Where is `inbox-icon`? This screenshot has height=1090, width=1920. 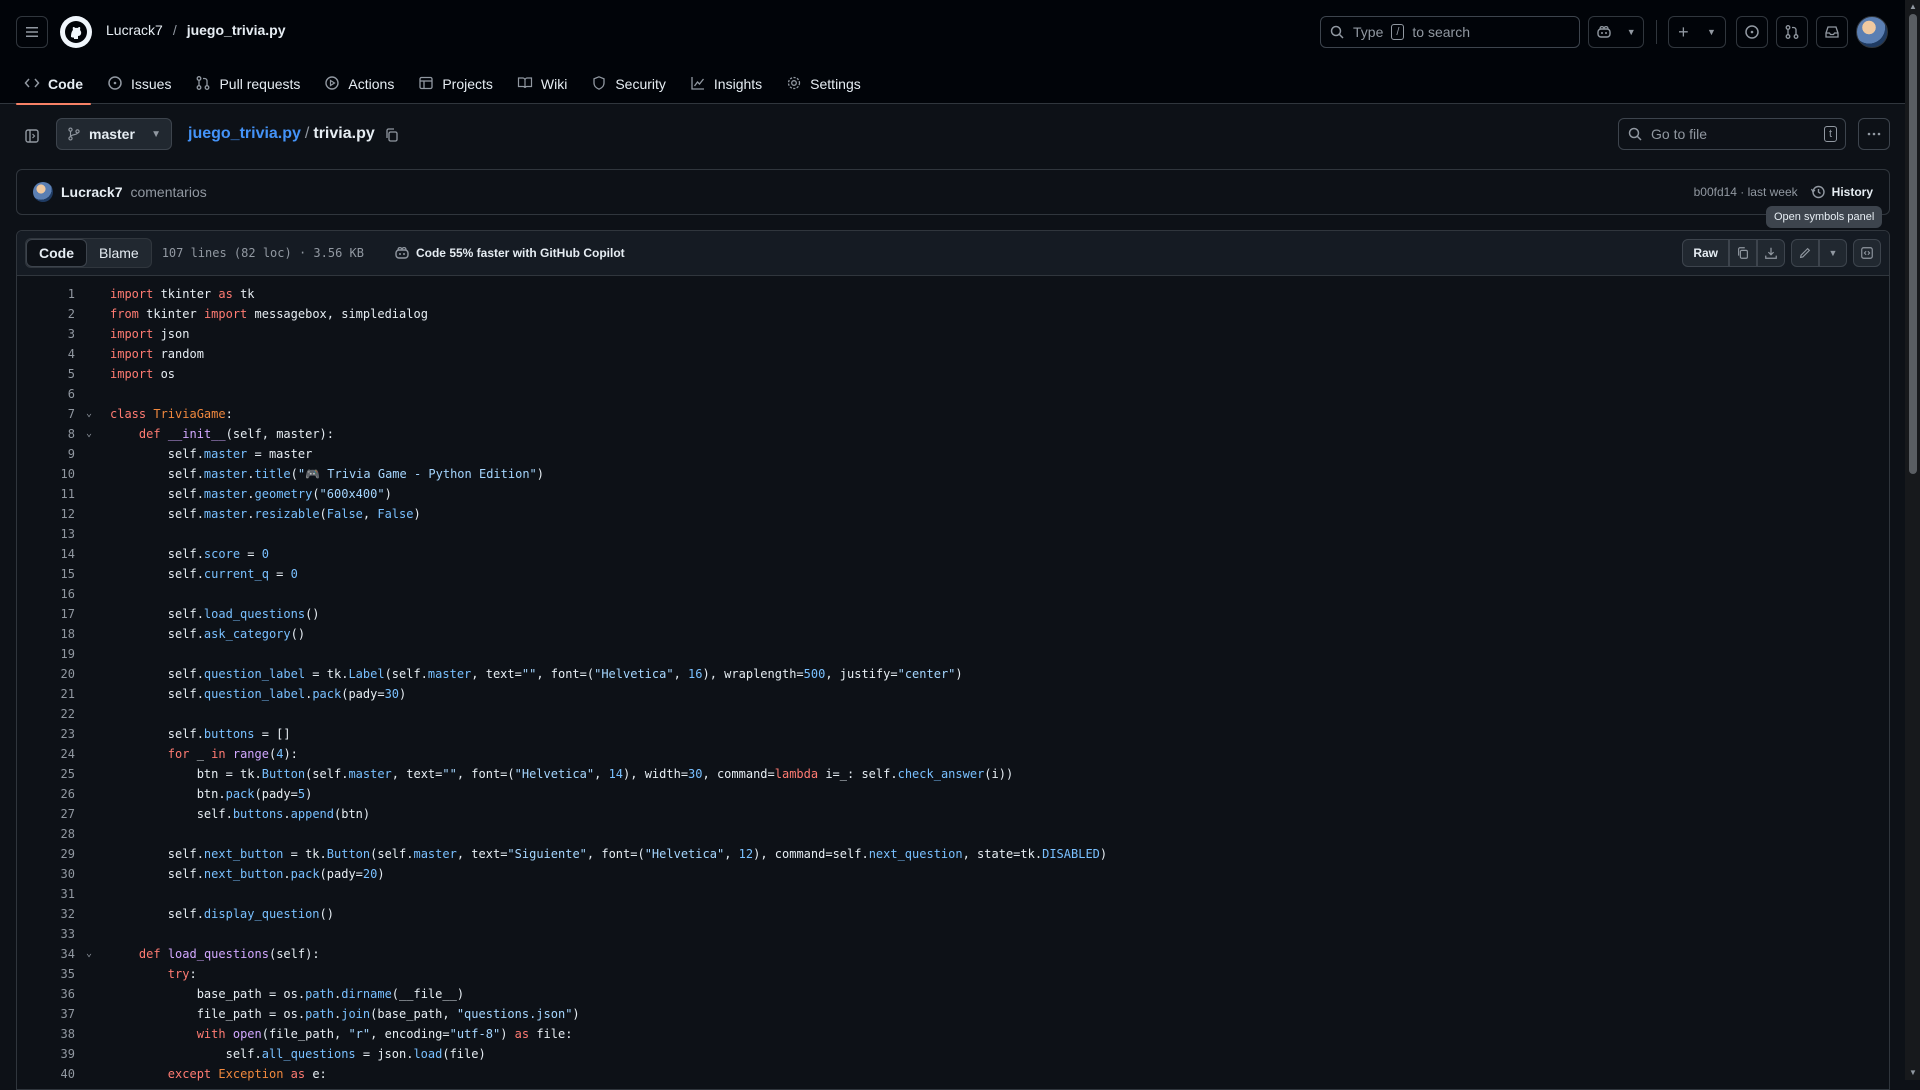 inbox-icon is located at coordinates (1832, 32).